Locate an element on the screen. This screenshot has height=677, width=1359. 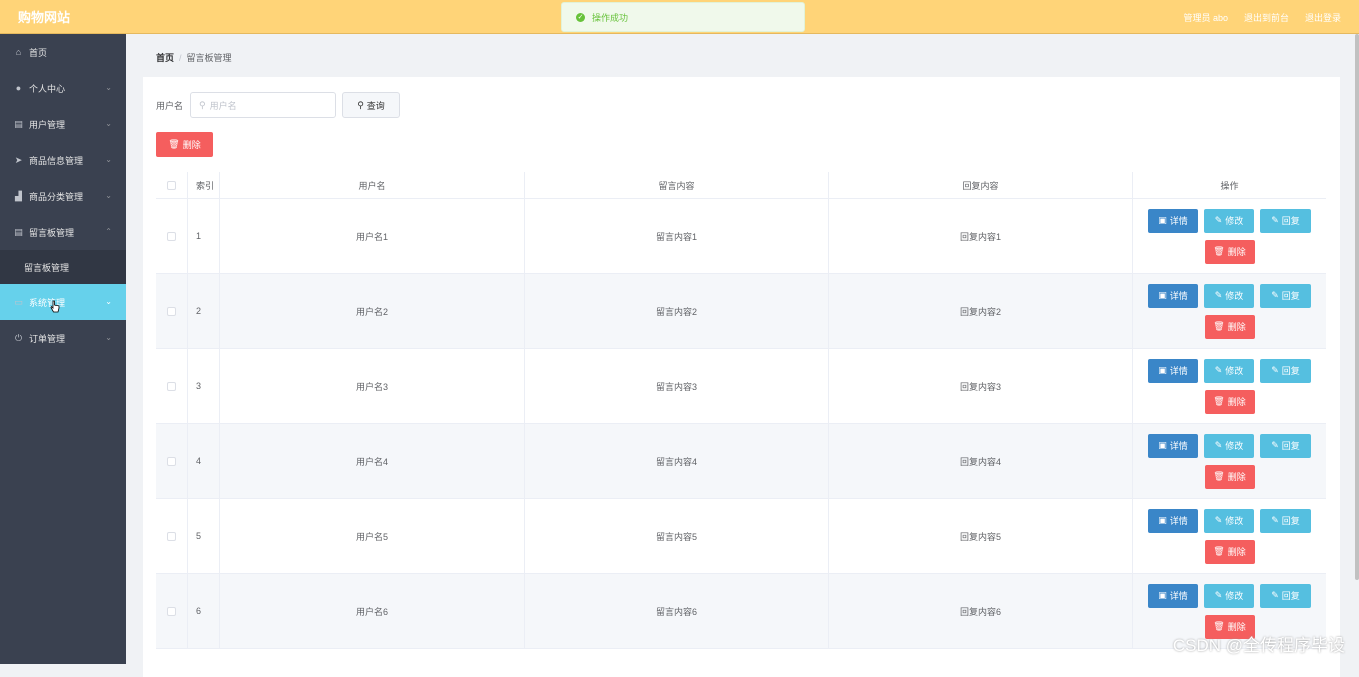
sidebar-item-orders: ⏻ 订单管理 ⌄ is located at coordinates (63, 338).